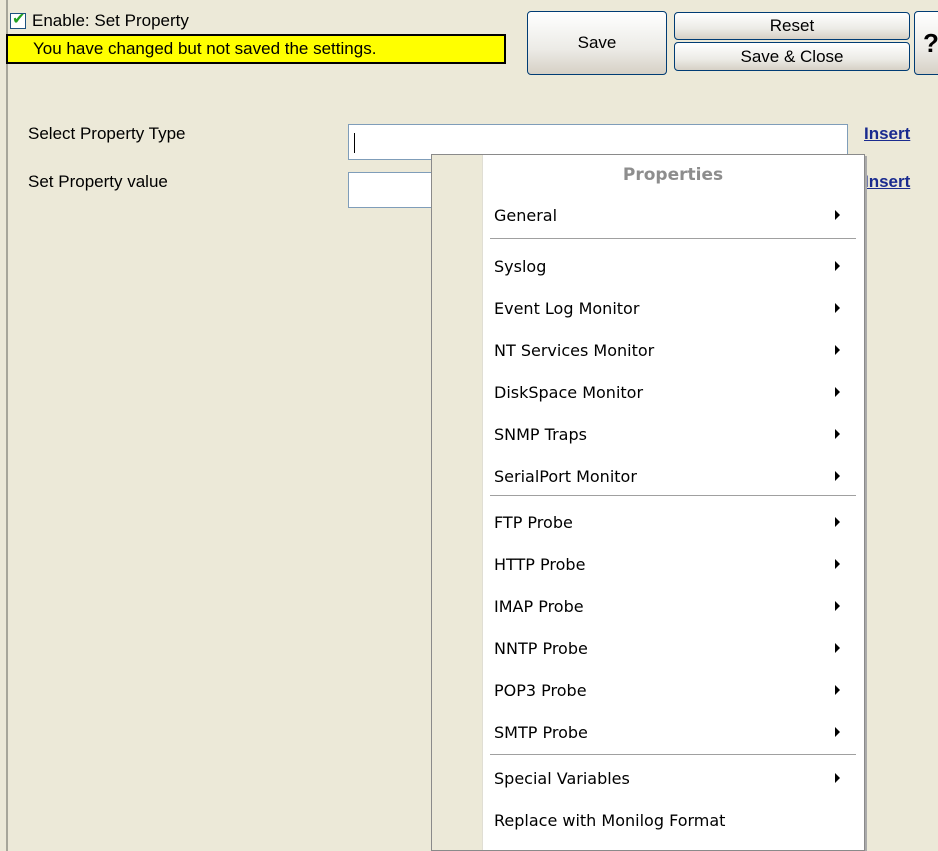 Image resolution: width=938 pixels, height=851 pixels. Describe the element at coordinates (673, 564) in the screenshot. I see `menu-item-http-probe: HTTP Probe` at that location.